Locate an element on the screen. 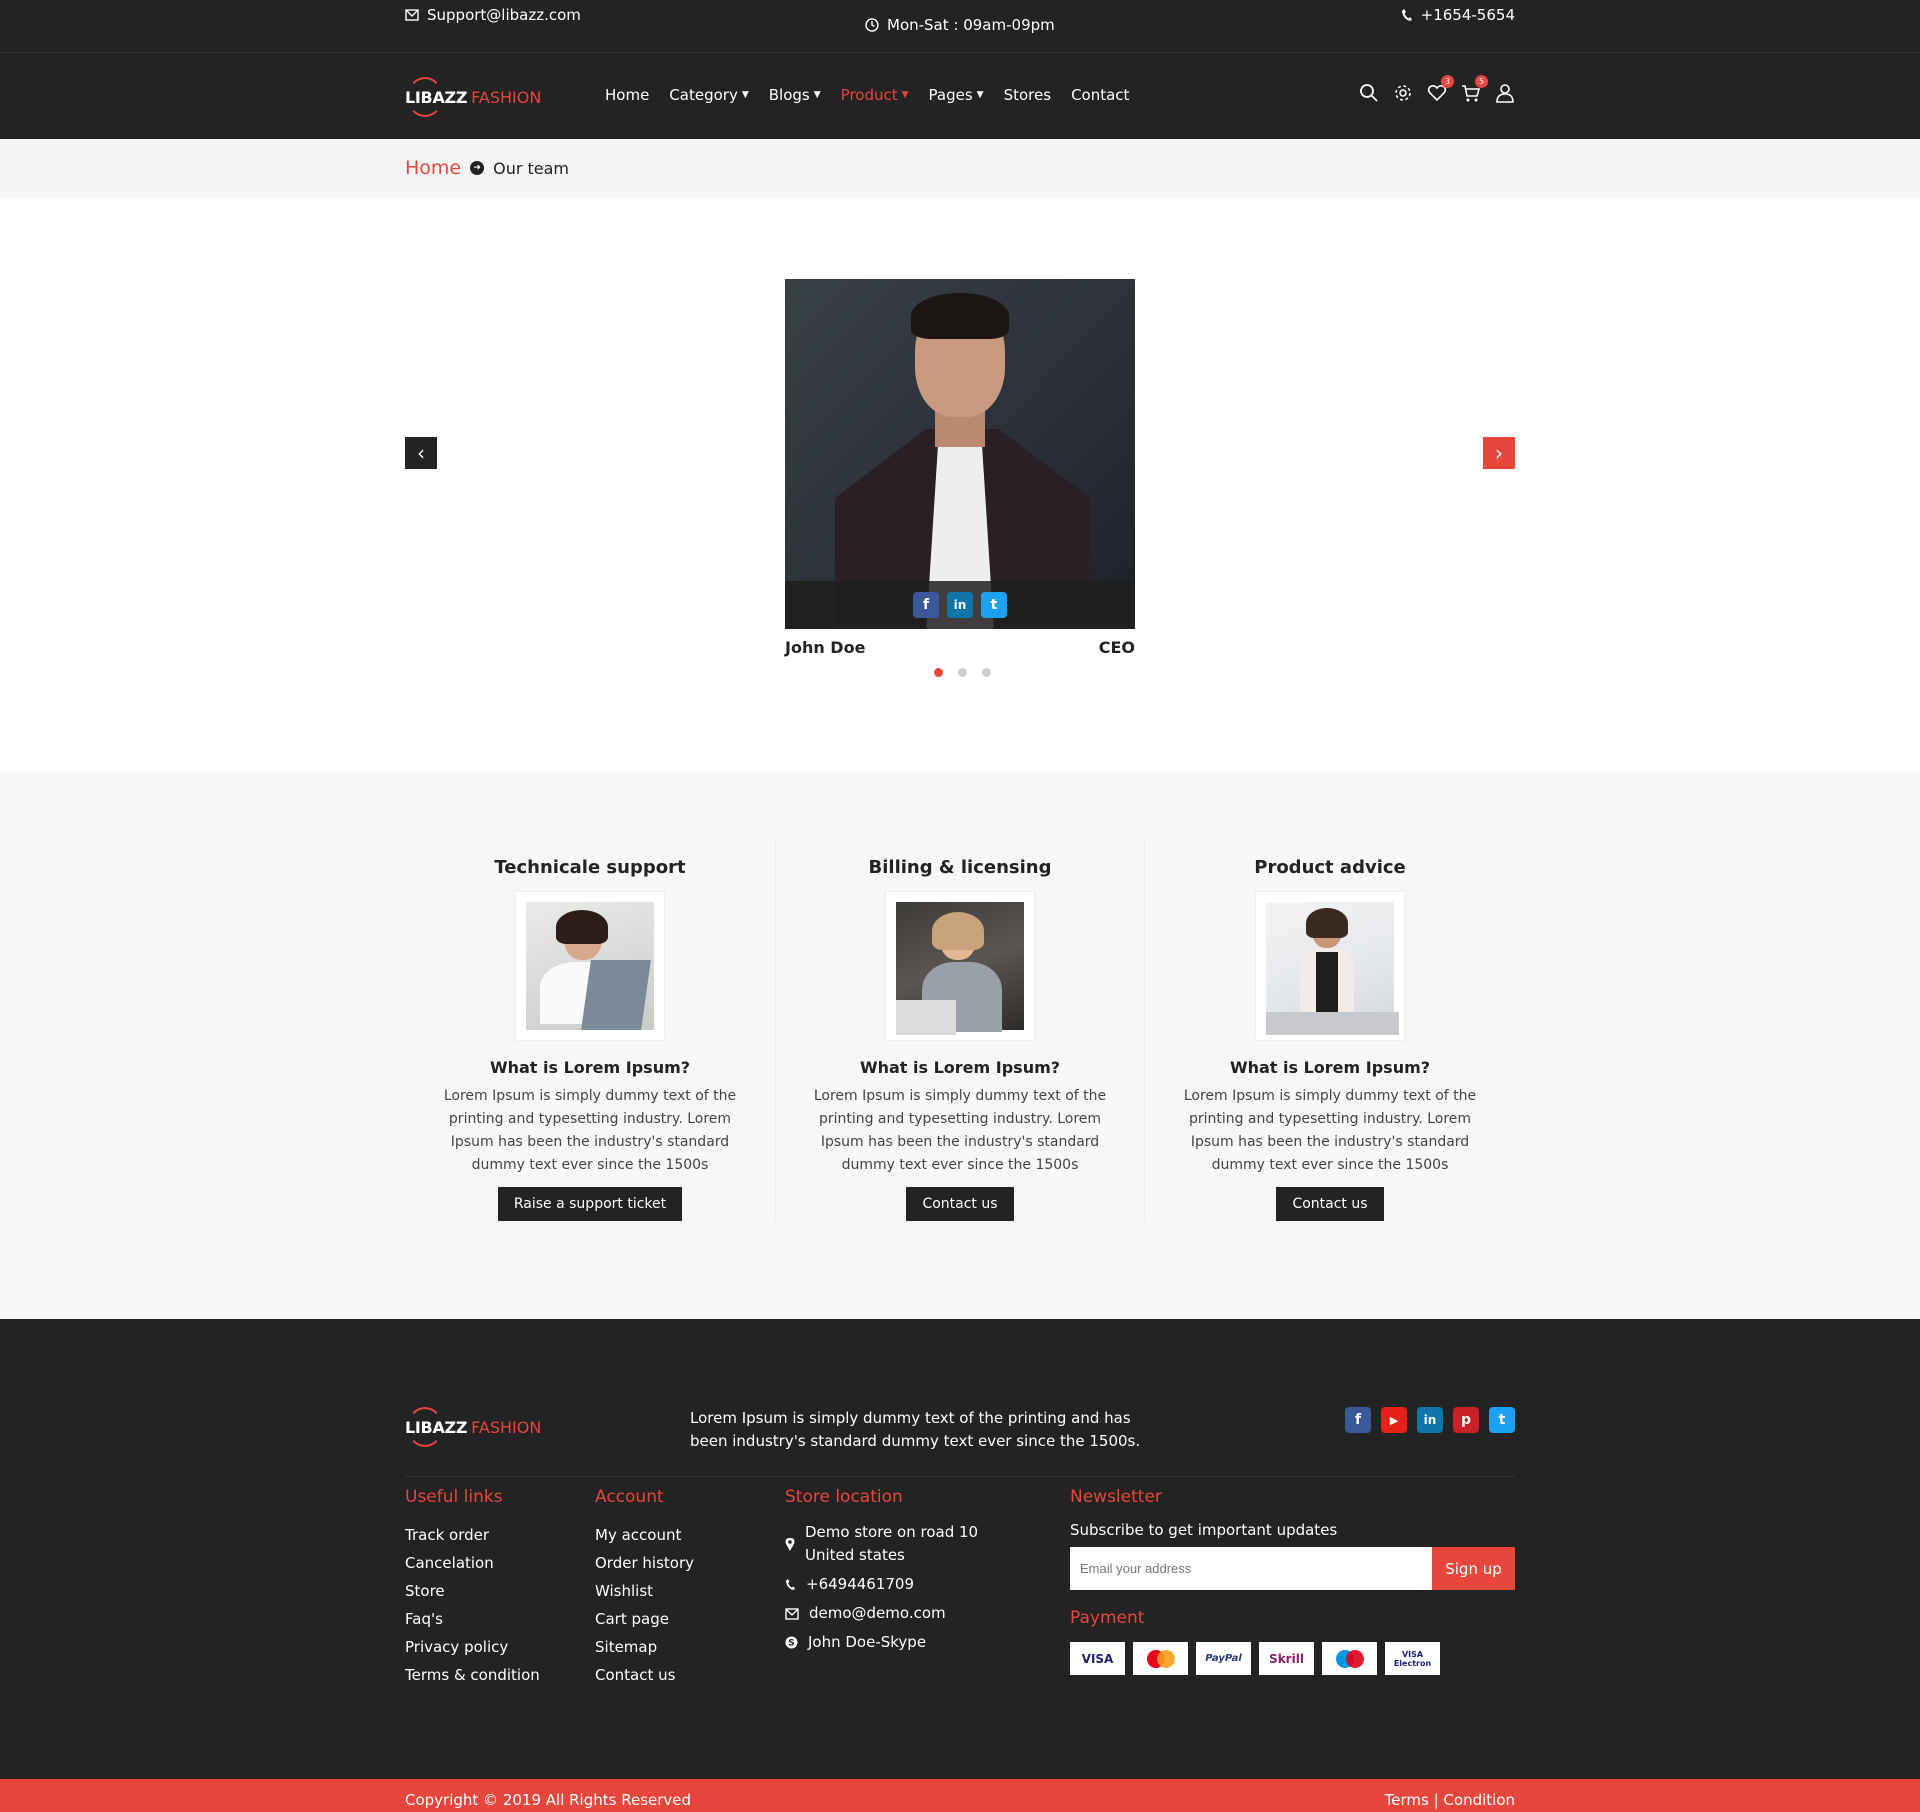  store-phone: +6494461709 is located at coordinates (881, 1584).